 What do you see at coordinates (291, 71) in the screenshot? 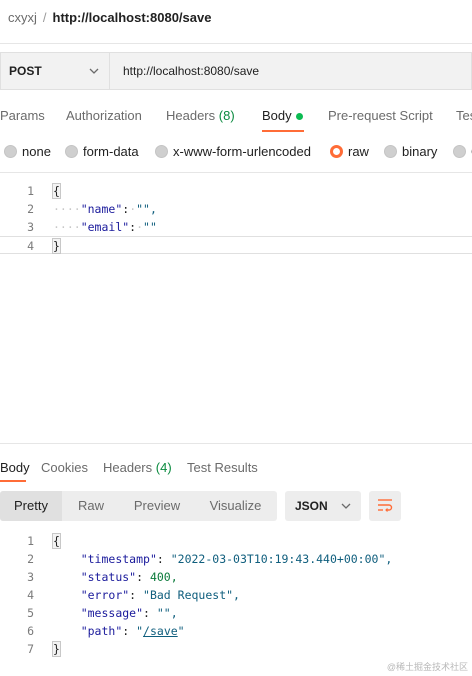
I see `url-input: http://localhost:8080/save` at bounding box center [291, 71].